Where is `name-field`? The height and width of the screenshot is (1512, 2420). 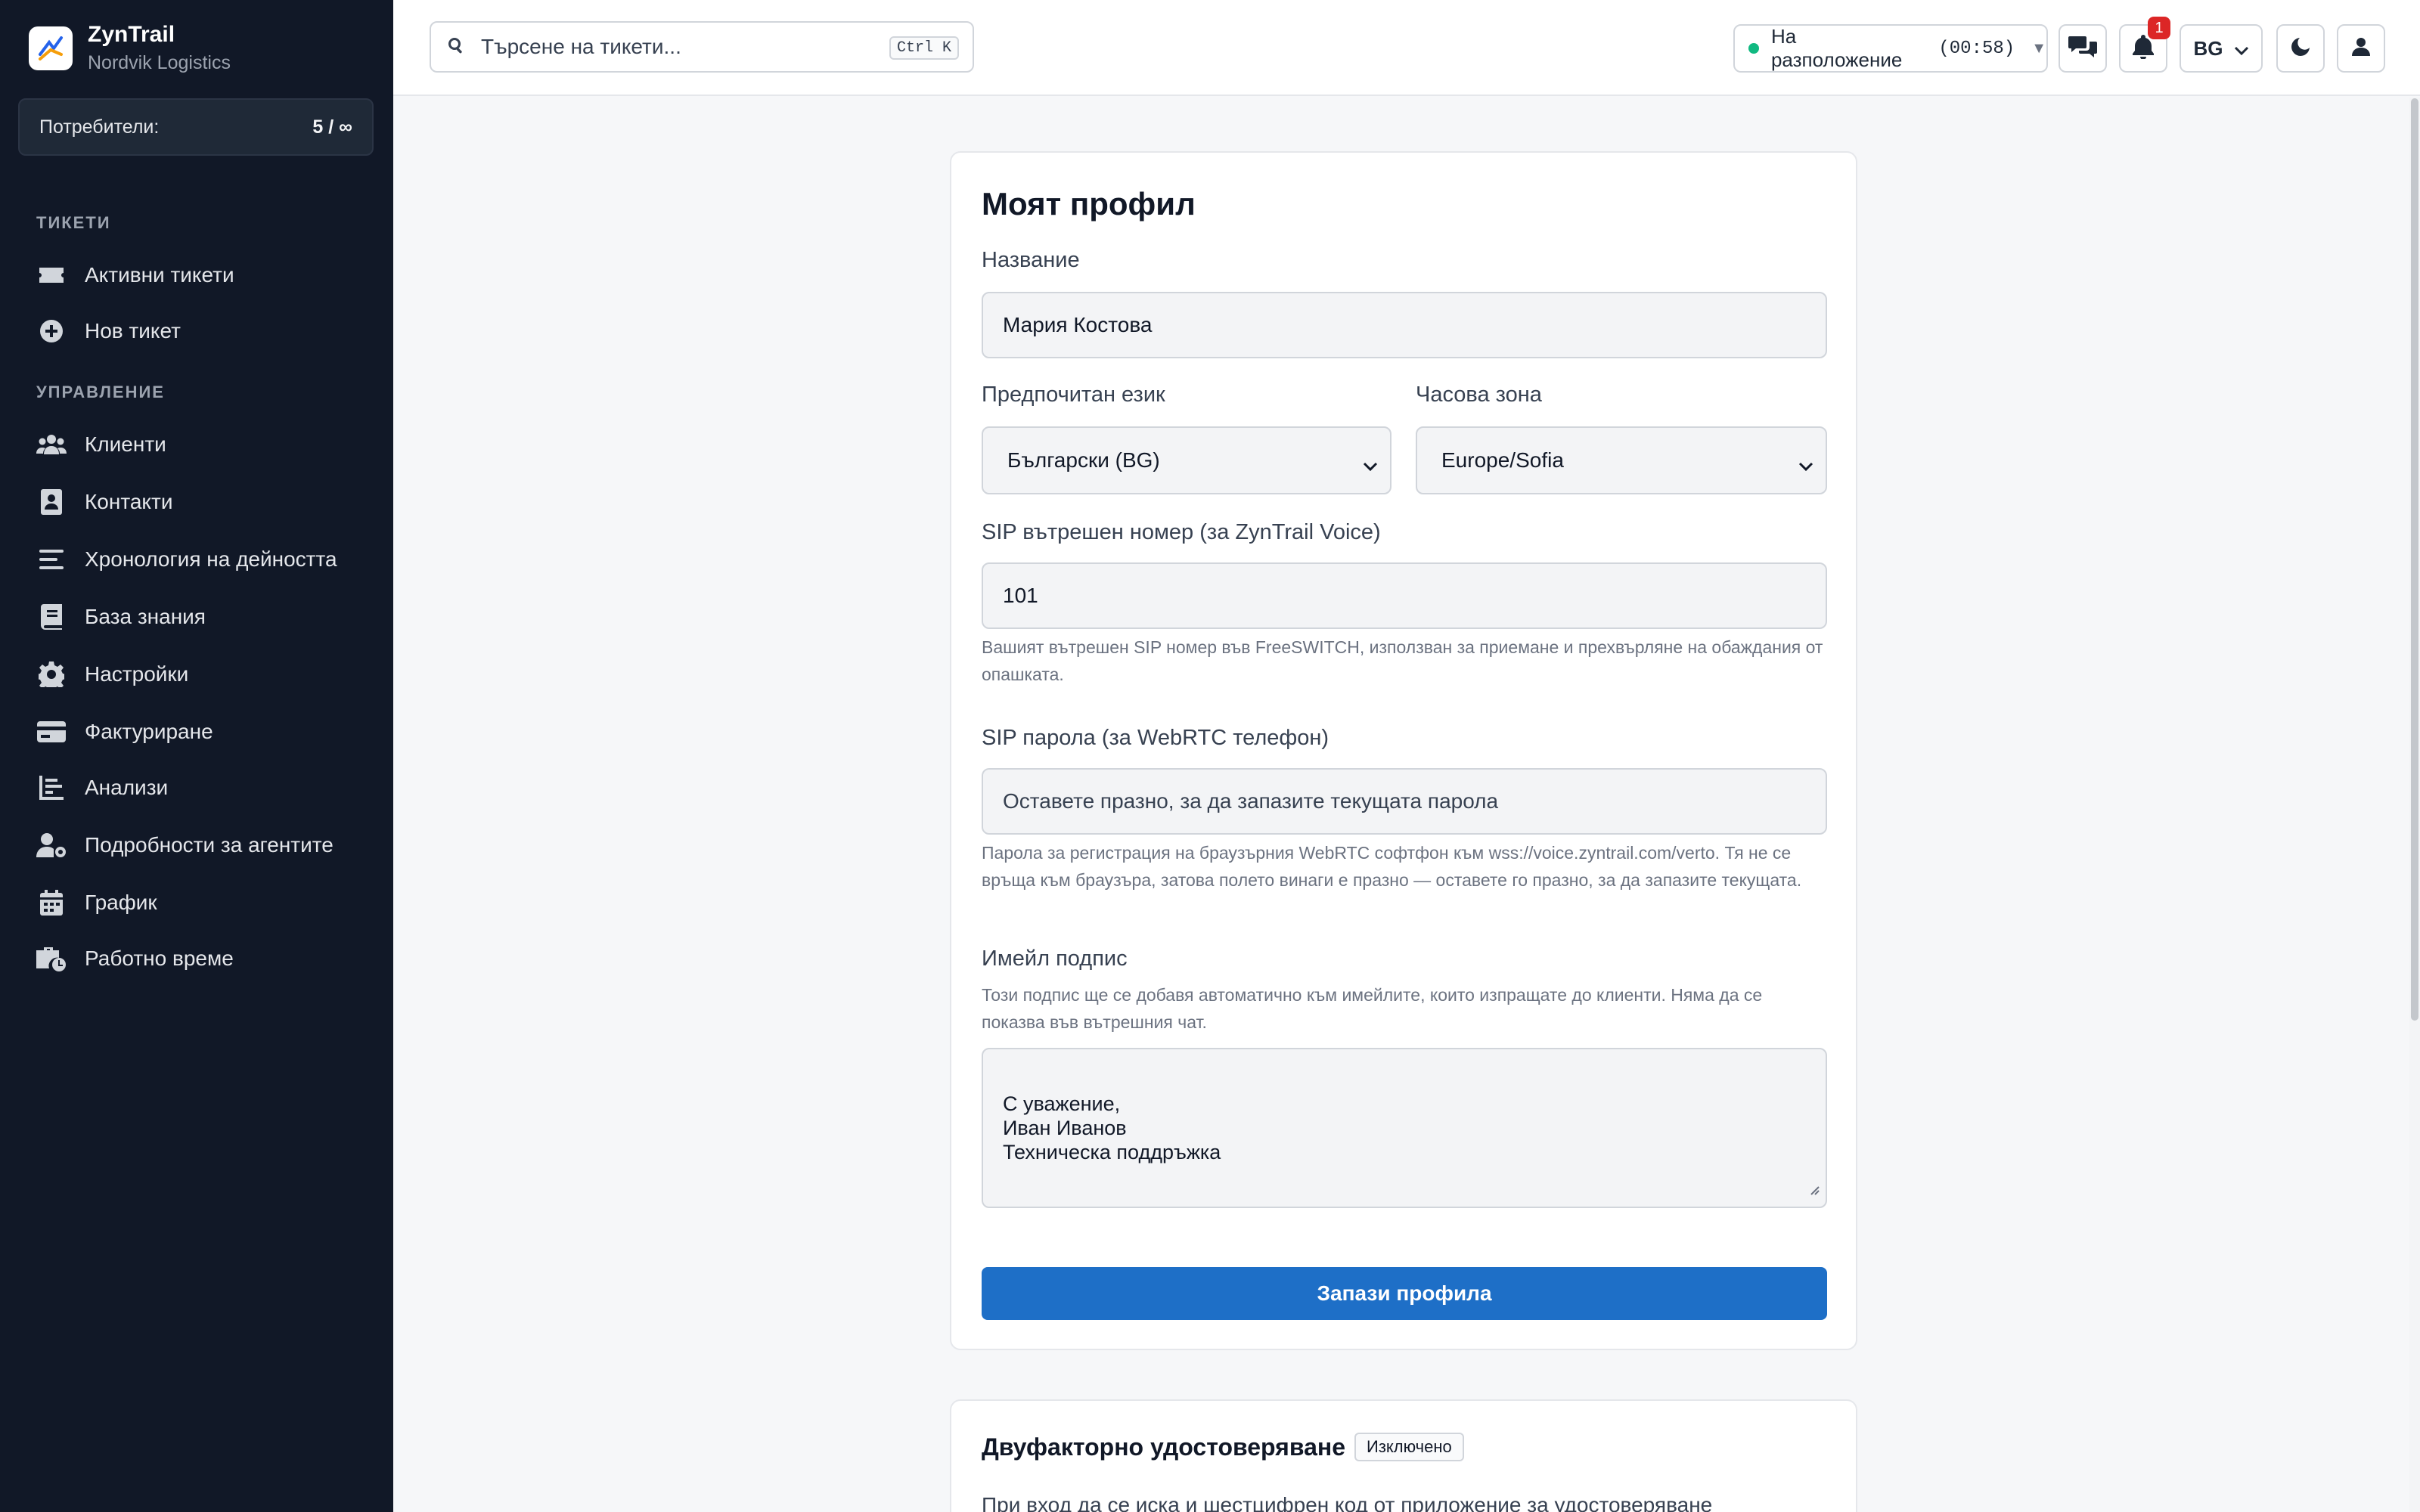
name-field is located at coordinates (1404, 325).